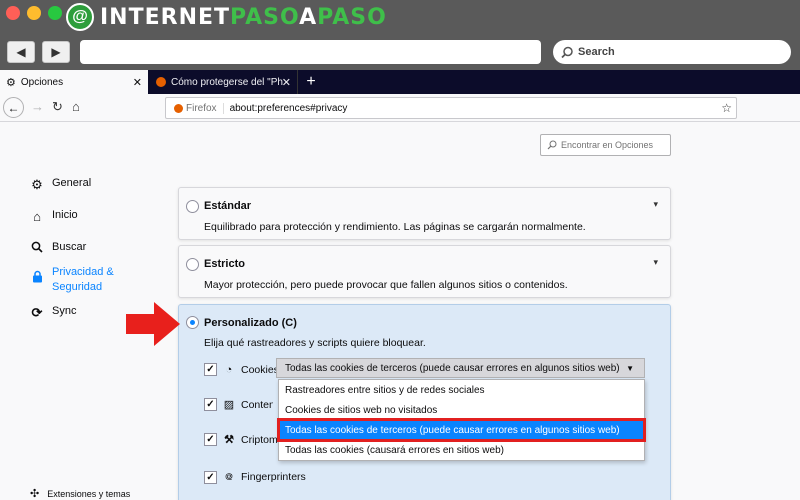  Describe the element at coordinates (210, 369) in the screenshot. I see `checkbox-cookies: ✓` at that location.